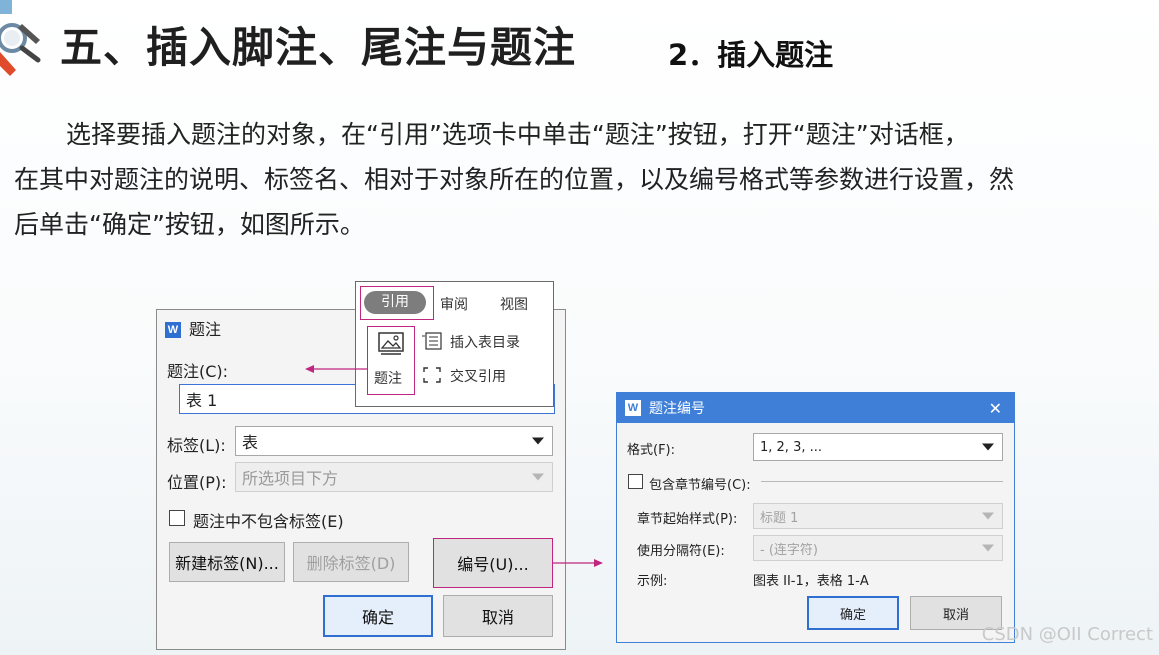 The height and width of the screenshot is (655, 1159). What do you see at coordinates (351, 562) in the screenshot?
I see `delete-label-button: 删除标签(D)` at bounding box center [351, 562].